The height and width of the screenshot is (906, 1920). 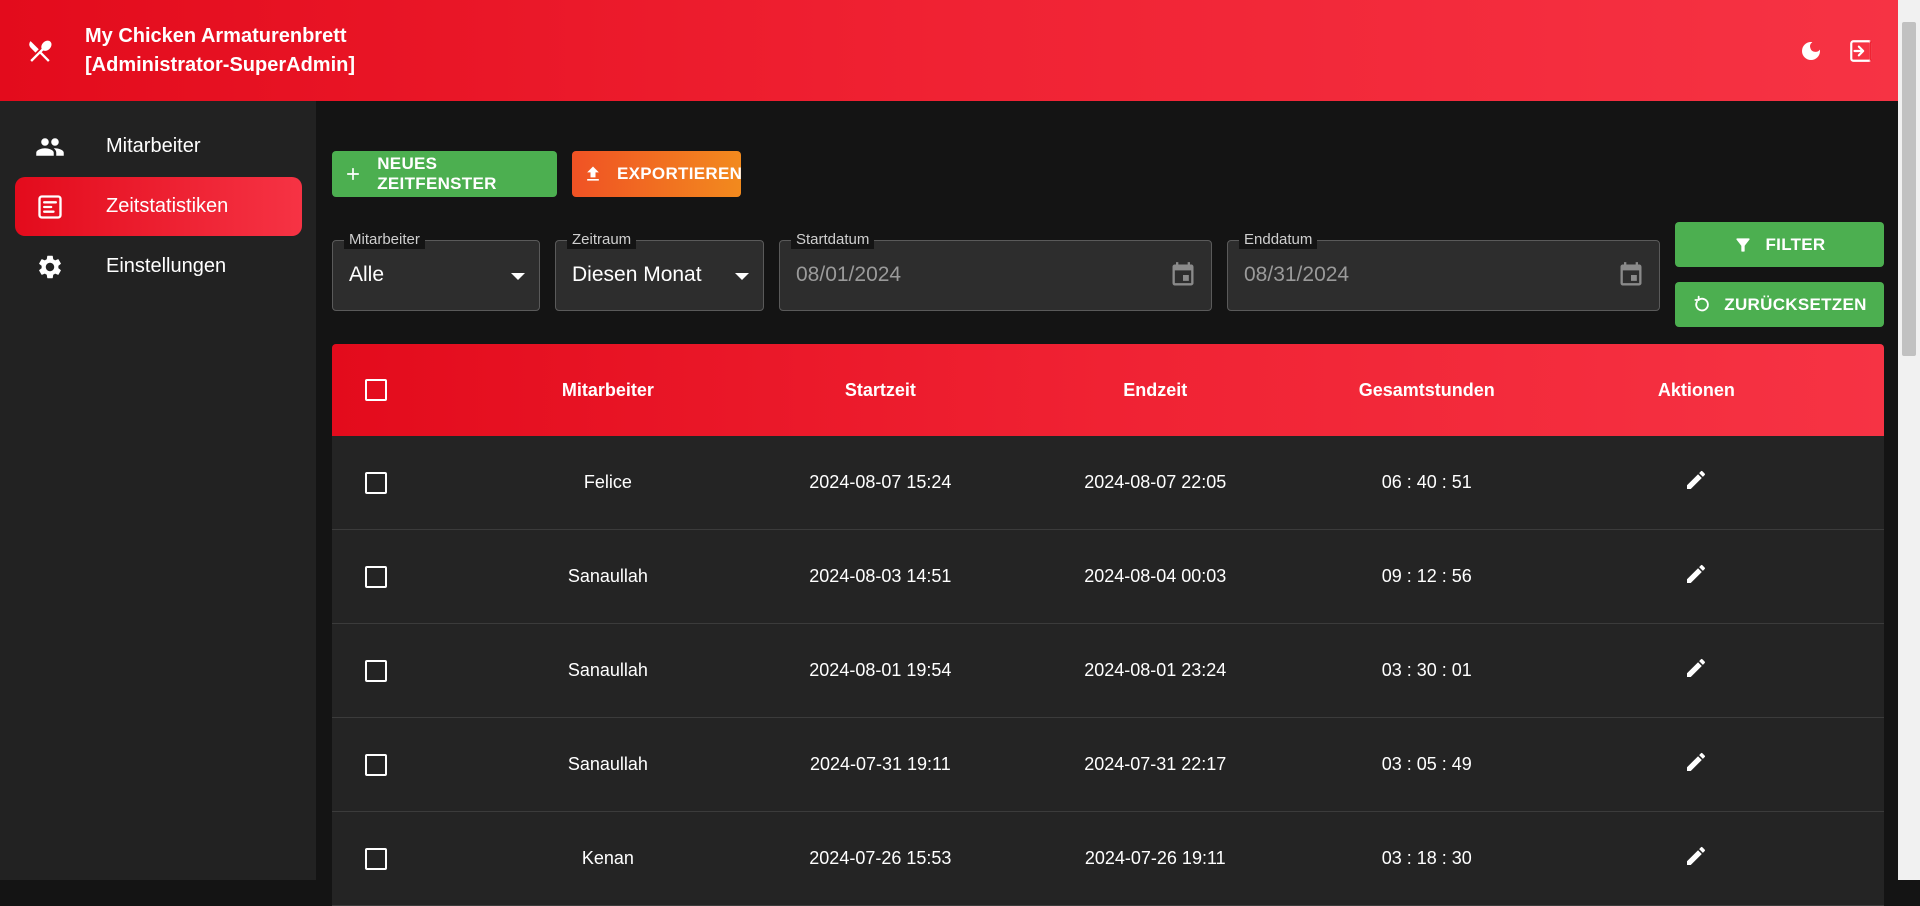 What do you see at coordinates (1155, 390) in the screenshot?
I see `column-header: Endzeit` at bounding box center [1155, 390].